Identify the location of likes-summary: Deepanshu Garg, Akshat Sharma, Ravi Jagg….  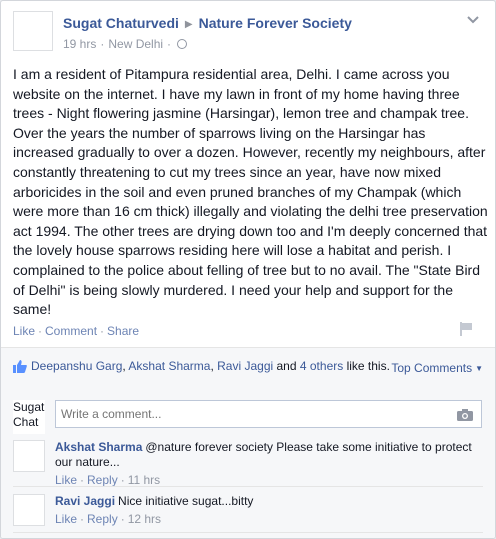
(248, 366).